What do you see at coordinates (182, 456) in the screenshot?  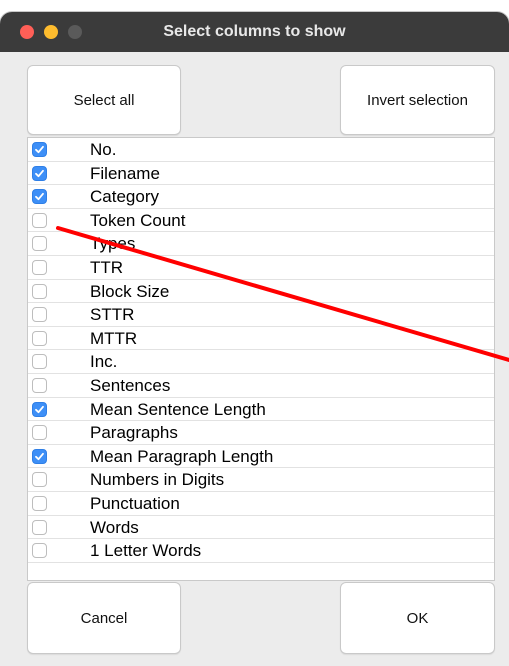 I see `column-label: Mean Paragraph Length` at bounding box center [182, 456].